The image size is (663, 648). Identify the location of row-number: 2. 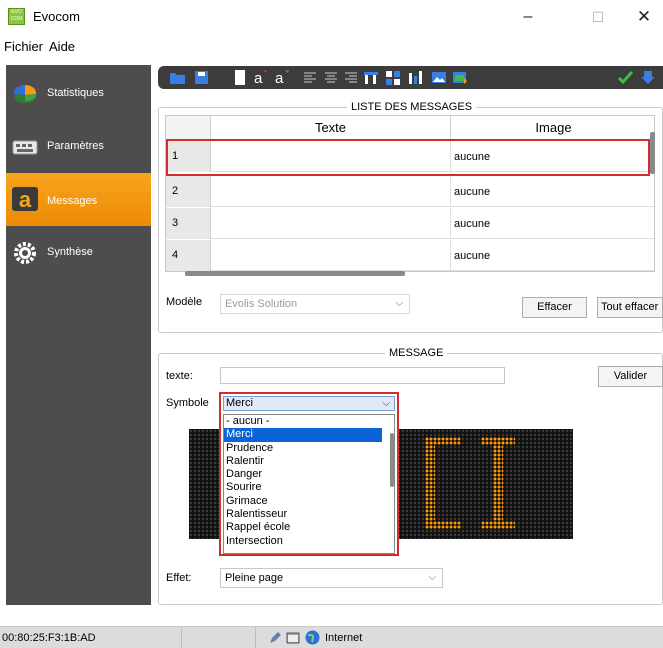
(188, 191).